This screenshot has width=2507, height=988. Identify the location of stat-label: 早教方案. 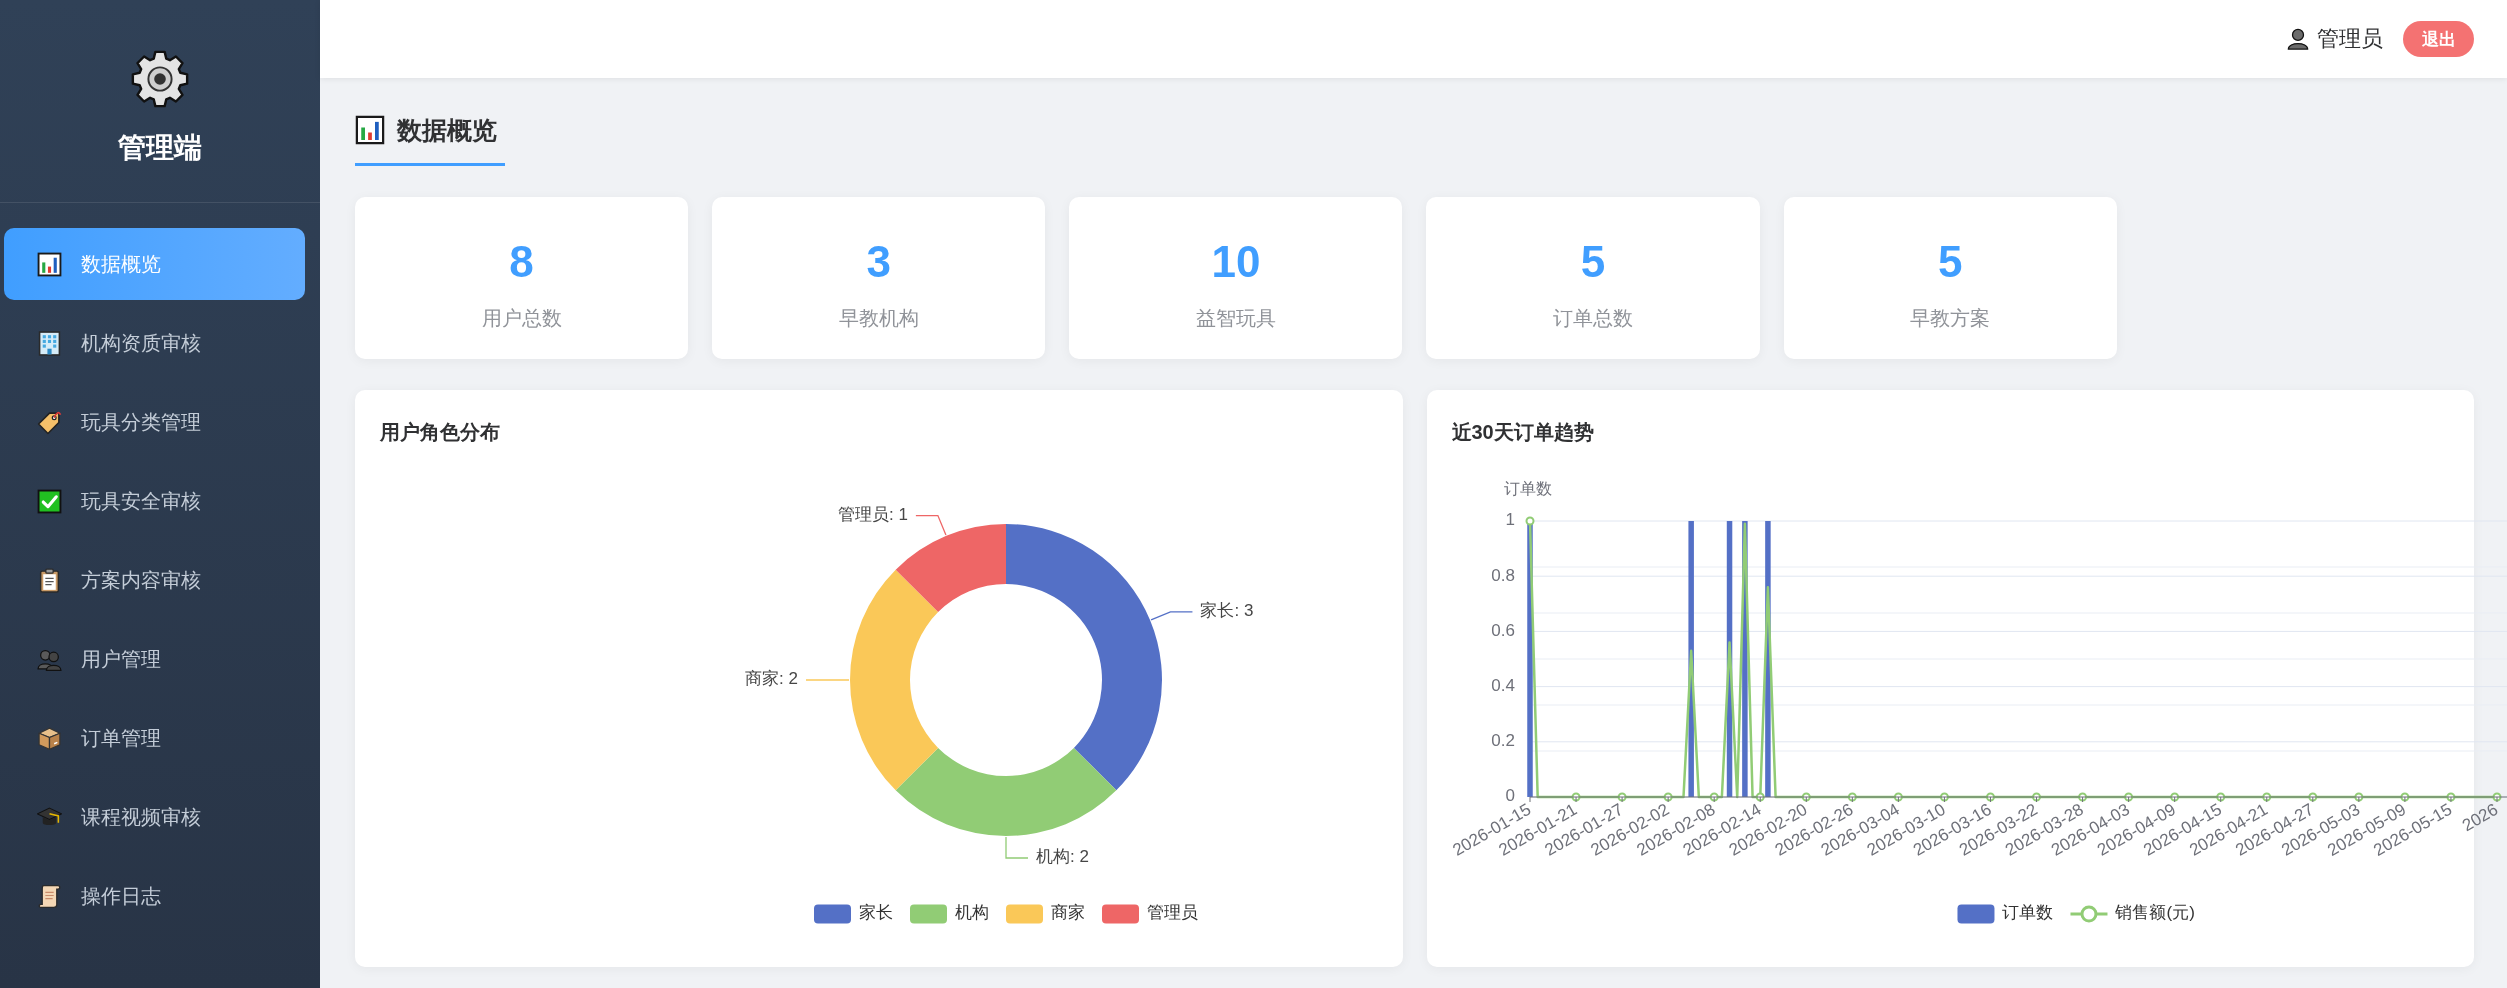
(1950, 318).